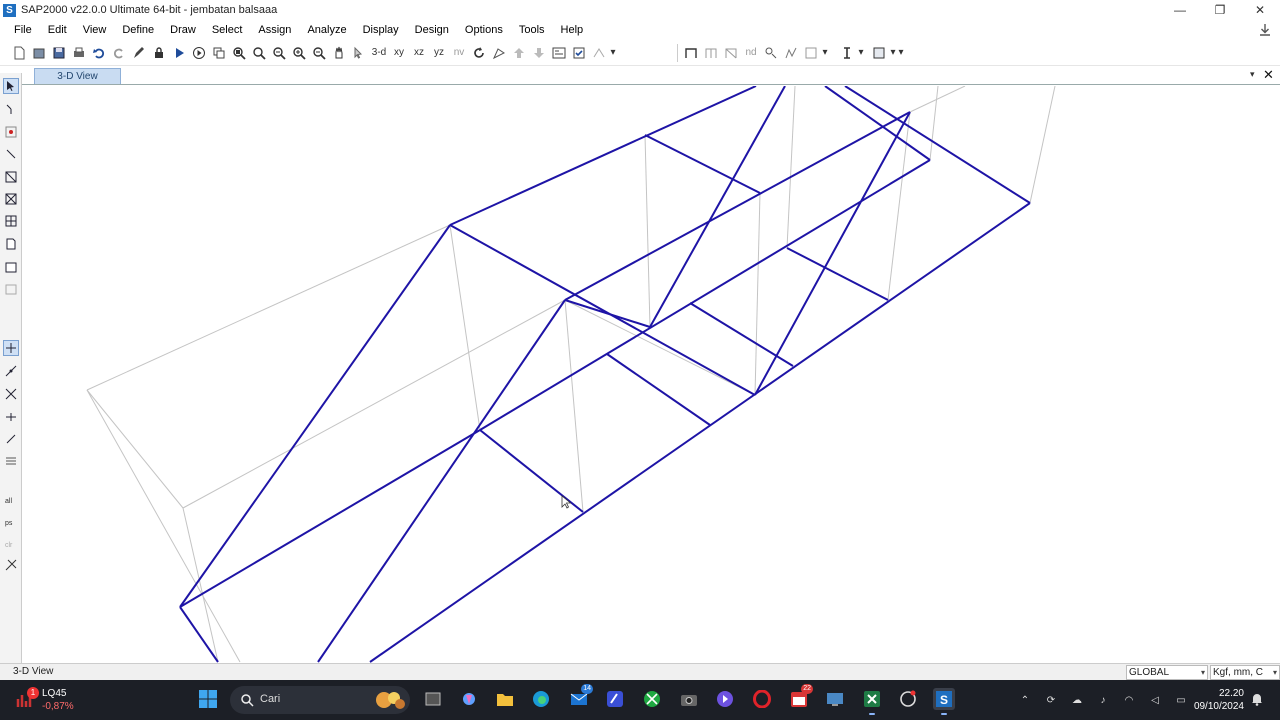 The height and width of the screenshot is (720, 1280). I want to click on speaker-icon: ◁, so click(1155, 700).